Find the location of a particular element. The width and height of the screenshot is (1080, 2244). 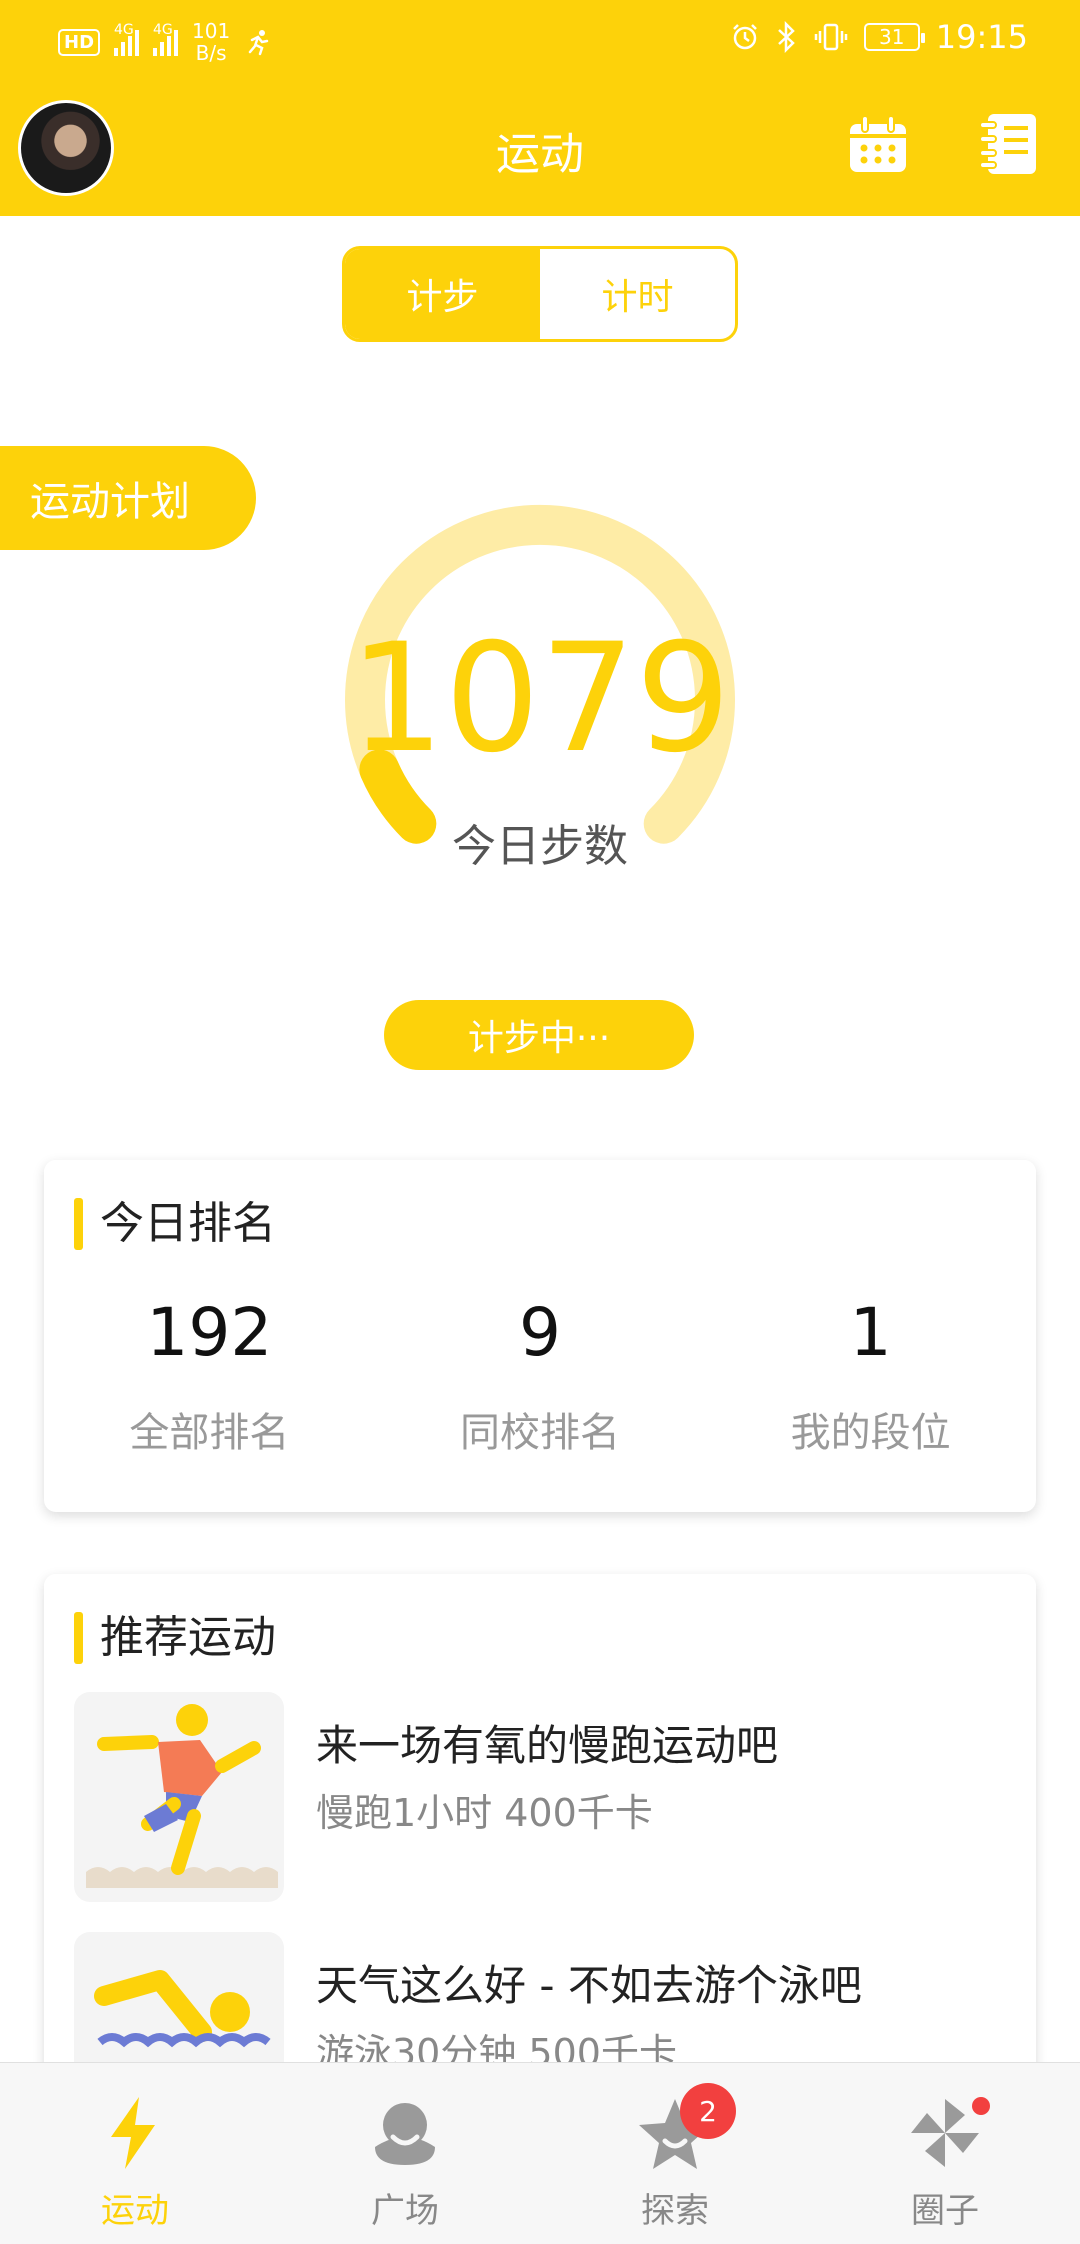

recommend-item-title: 天气这么好 - 不如去游个泳吧 is located at coordinates (589, 1985).